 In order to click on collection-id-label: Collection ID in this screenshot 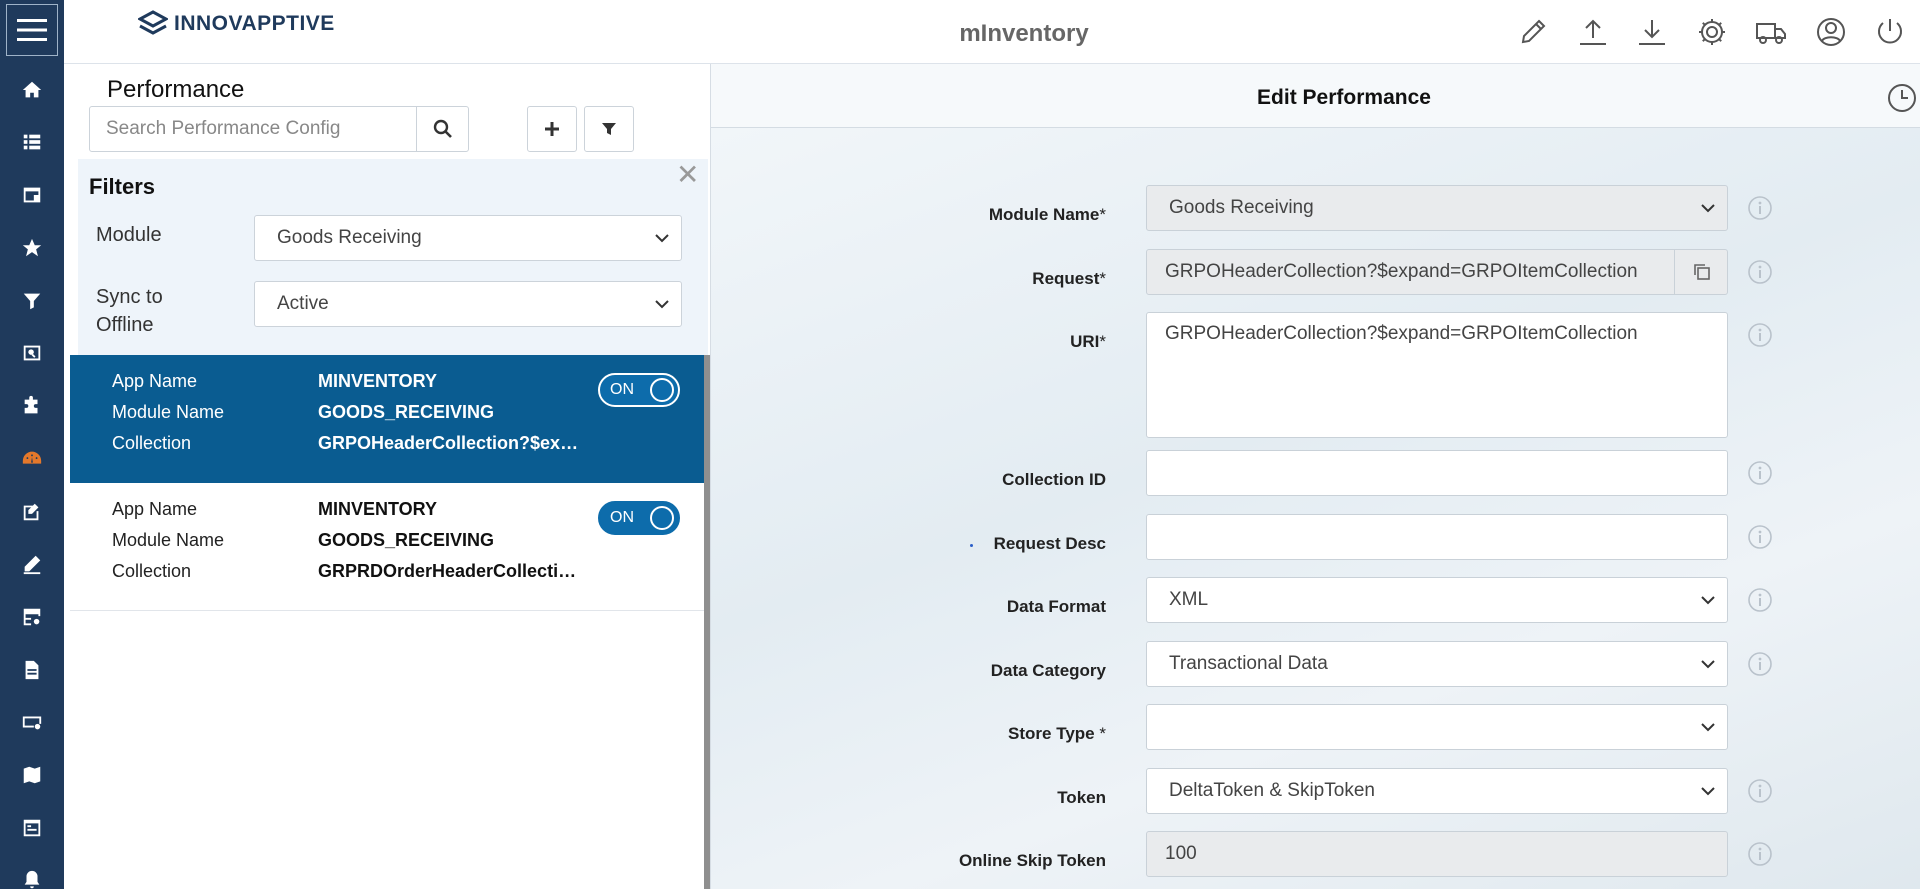, I will do `click(1054, 479)`.